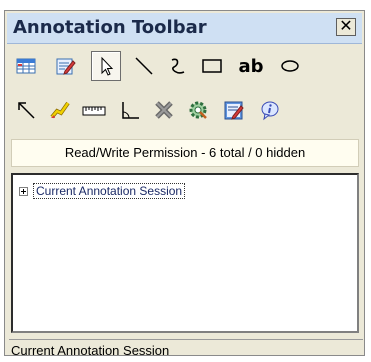  What do you see at coordinates (346, 27) in the screenshot?
I see `close-button: ✕` at bounding box center [346, 27].